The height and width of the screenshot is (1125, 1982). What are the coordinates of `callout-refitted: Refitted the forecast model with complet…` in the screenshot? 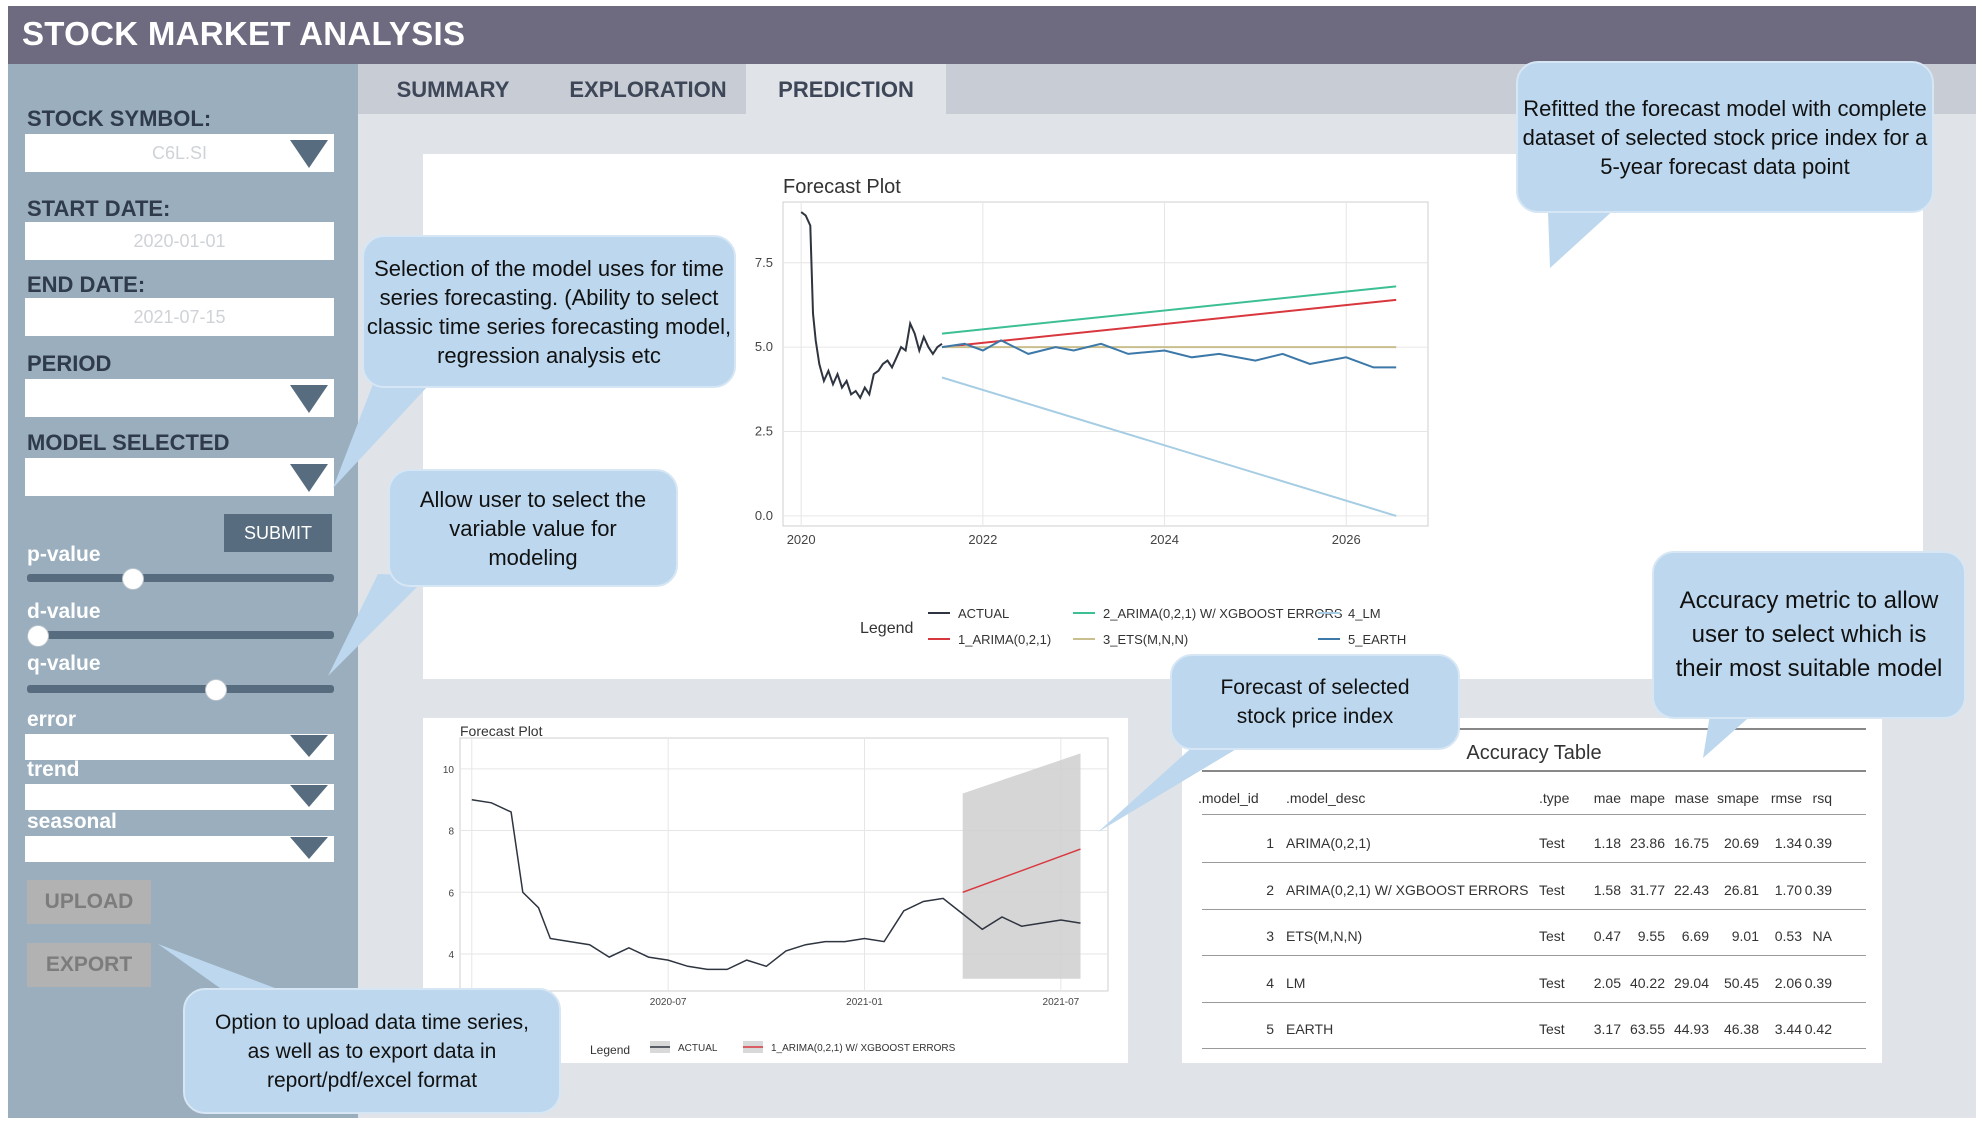 It's located at (1725, 137).